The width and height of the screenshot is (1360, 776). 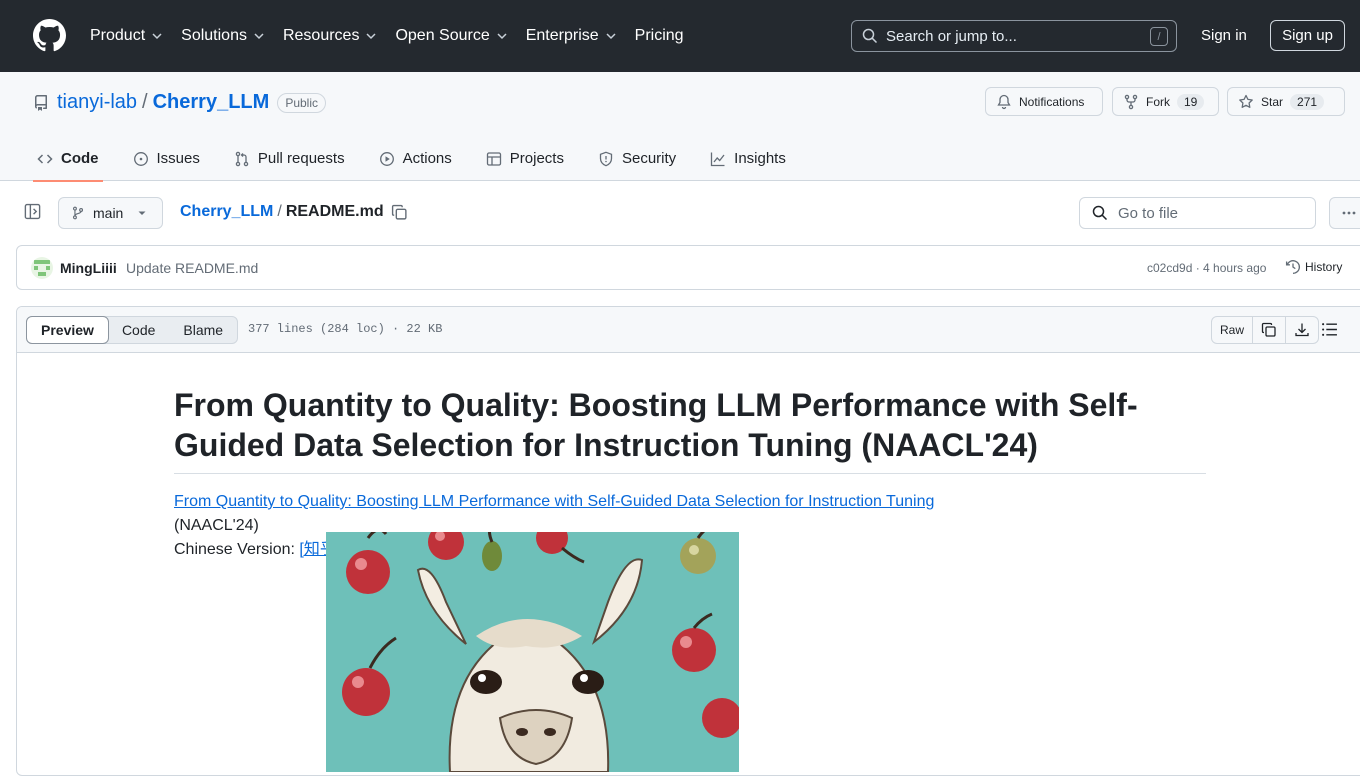 I want to click on nav-label: Pricing, so click(x=659, y=35).